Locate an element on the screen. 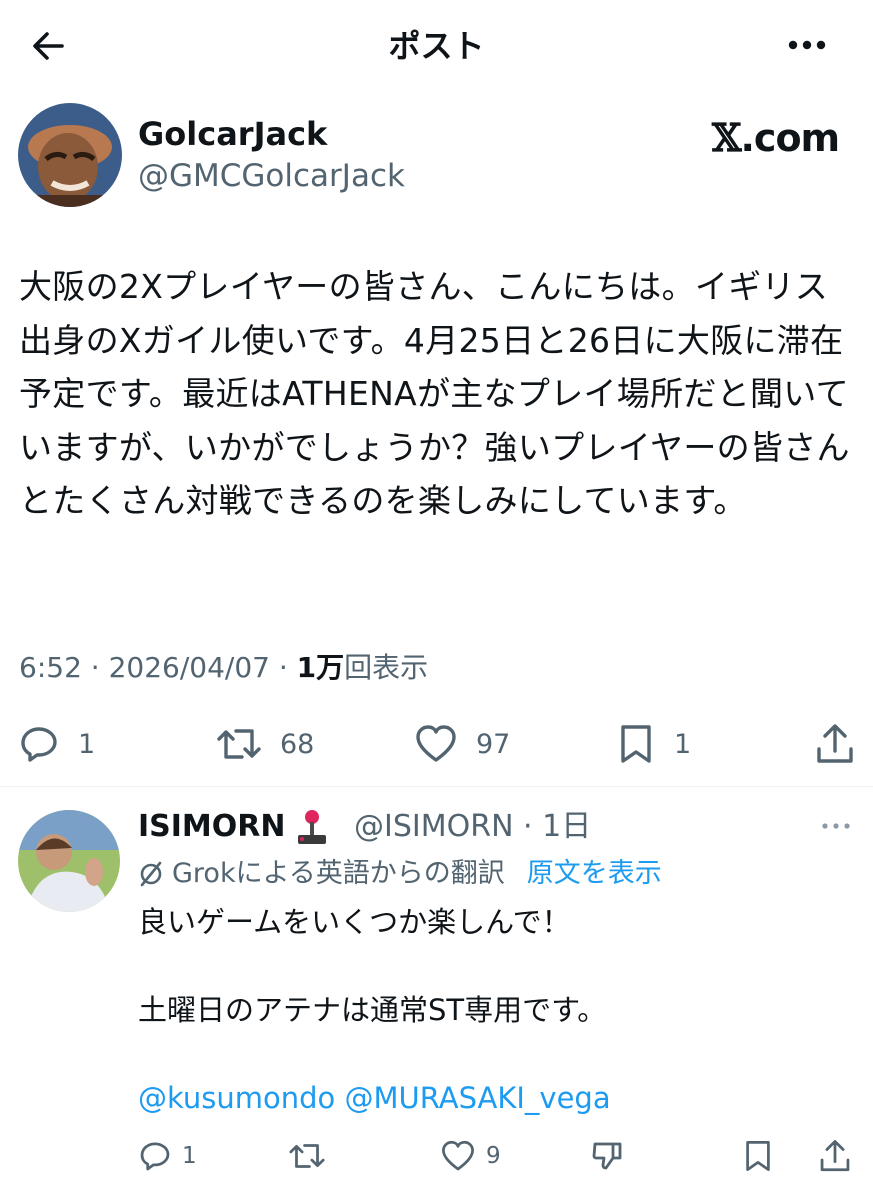  reply-share-action is located at coordinates (835, 1156).